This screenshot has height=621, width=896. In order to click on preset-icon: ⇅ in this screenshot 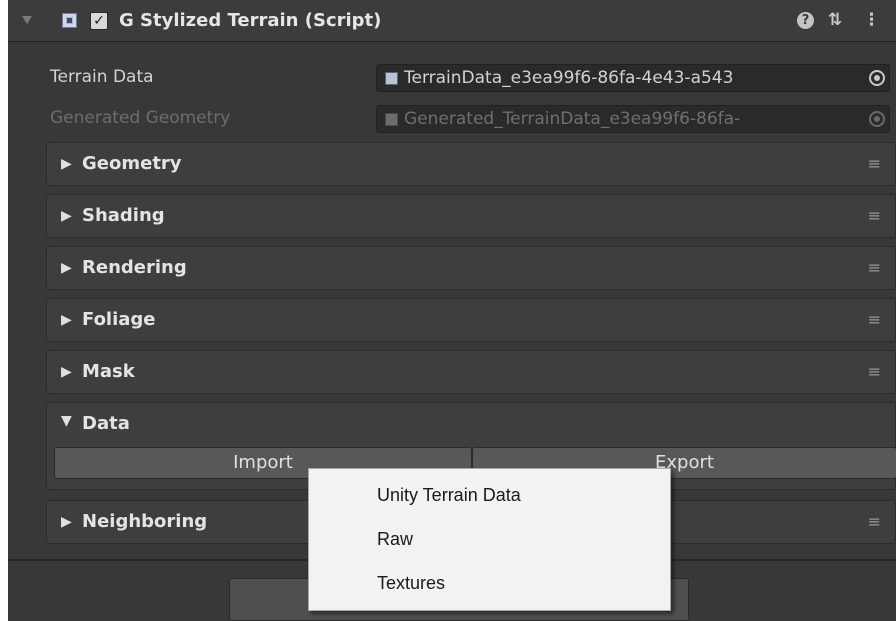, I will do `click(835, 20)`.